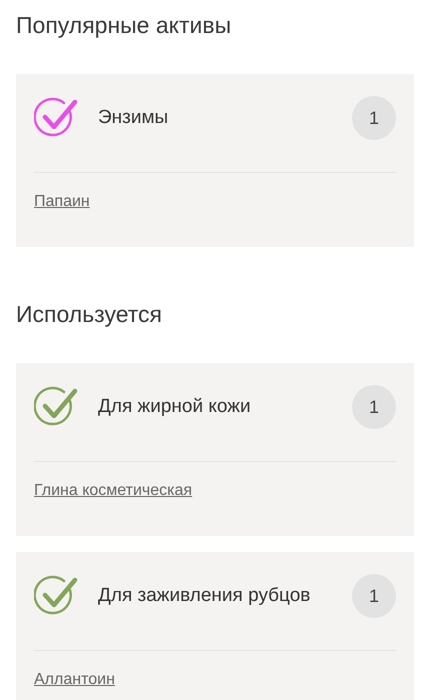 The width and height of the screenshot is (430, 700). What do you see at coordinates (113, 491) in the screenshot?
I see `ingredient-link: Глина косметическая` at bounding box center [113, 491].